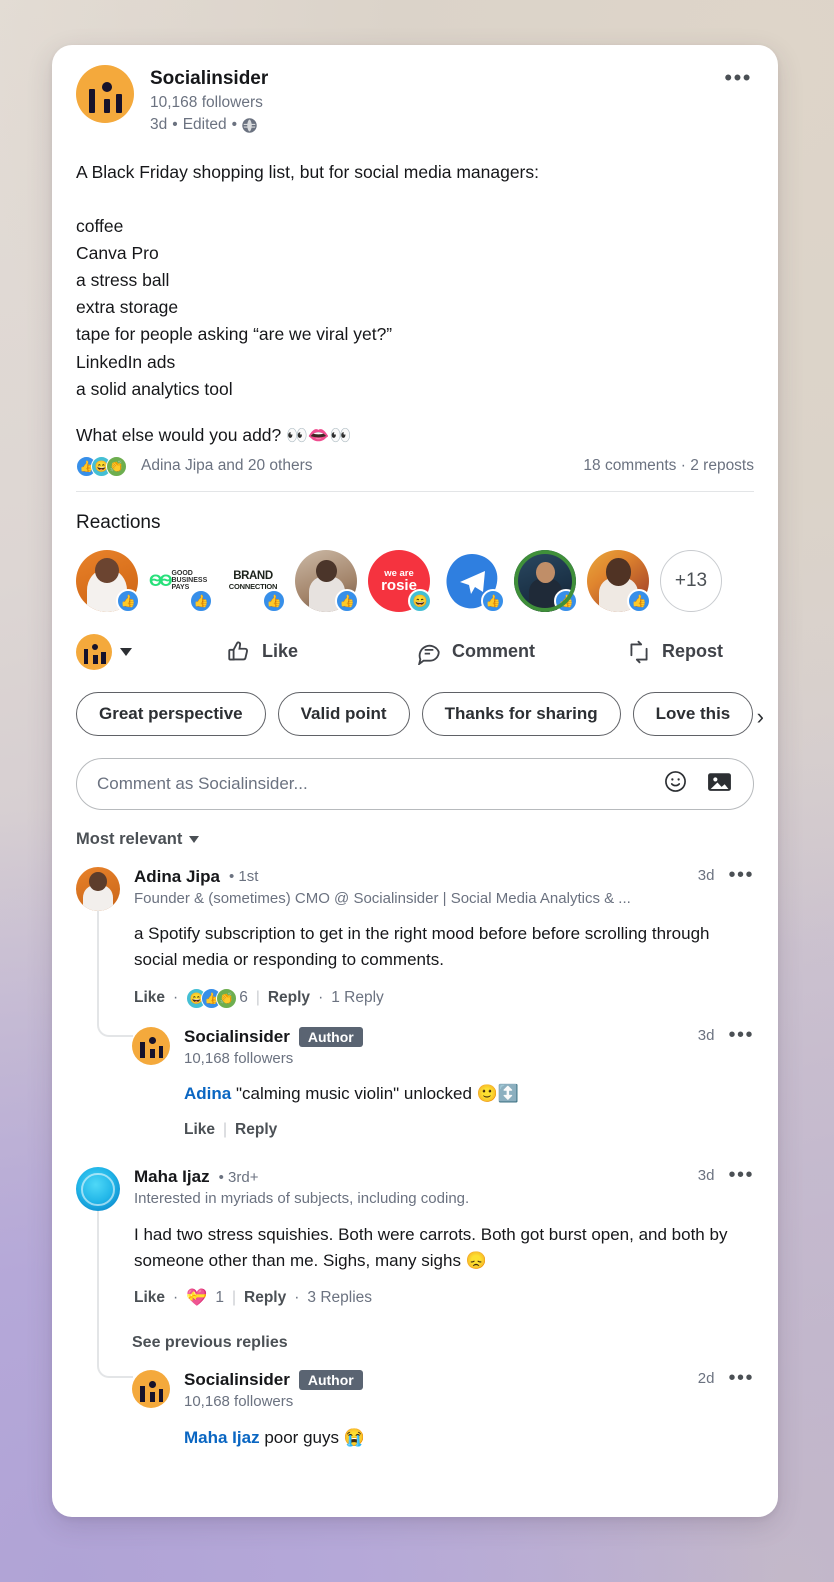  What do you see at coordinates (691, 580) in the screenshot?
I see `reactions-overflow-count: +13` at bounding box center [691, 580].